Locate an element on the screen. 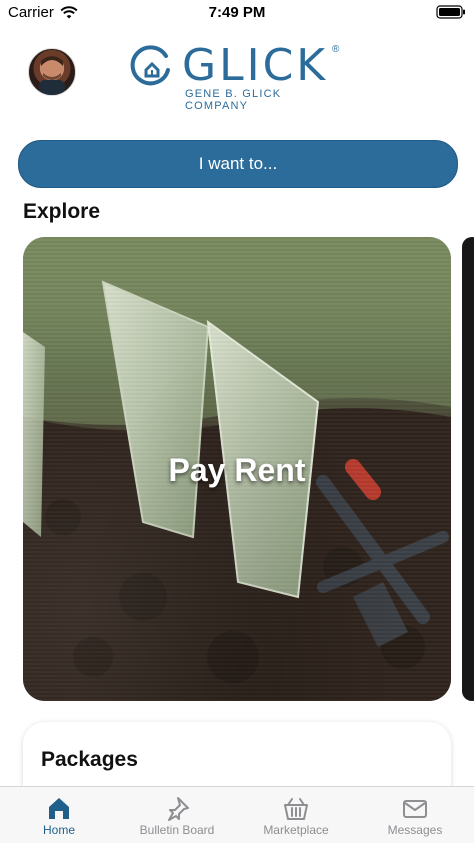 This screenshot has width=474, height=843. battery-icon is located at coordinates (451, 14).